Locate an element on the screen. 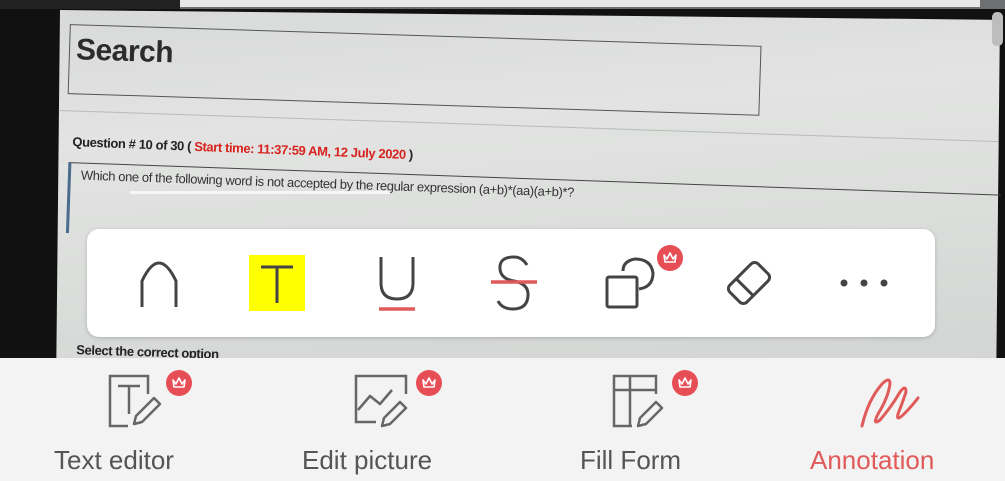 This screenshot has height=481, width=1005. nav-label-annotation: Annotation is located at coordinates (872, 460).